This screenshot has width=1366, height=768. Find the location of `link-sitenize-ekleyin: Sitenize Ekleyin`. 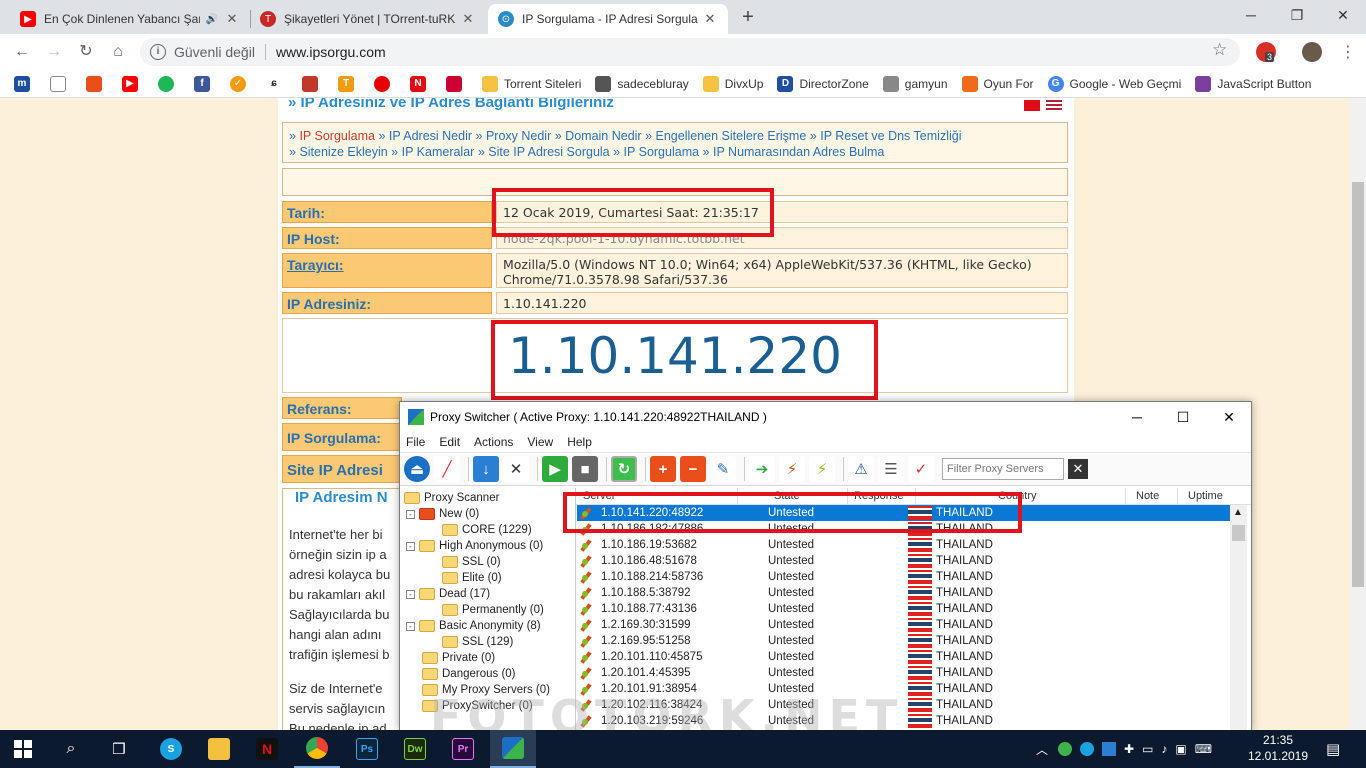

link-sitenize-ekleyin: Sitenize Ekleyin is located at coordinates (343, 152).